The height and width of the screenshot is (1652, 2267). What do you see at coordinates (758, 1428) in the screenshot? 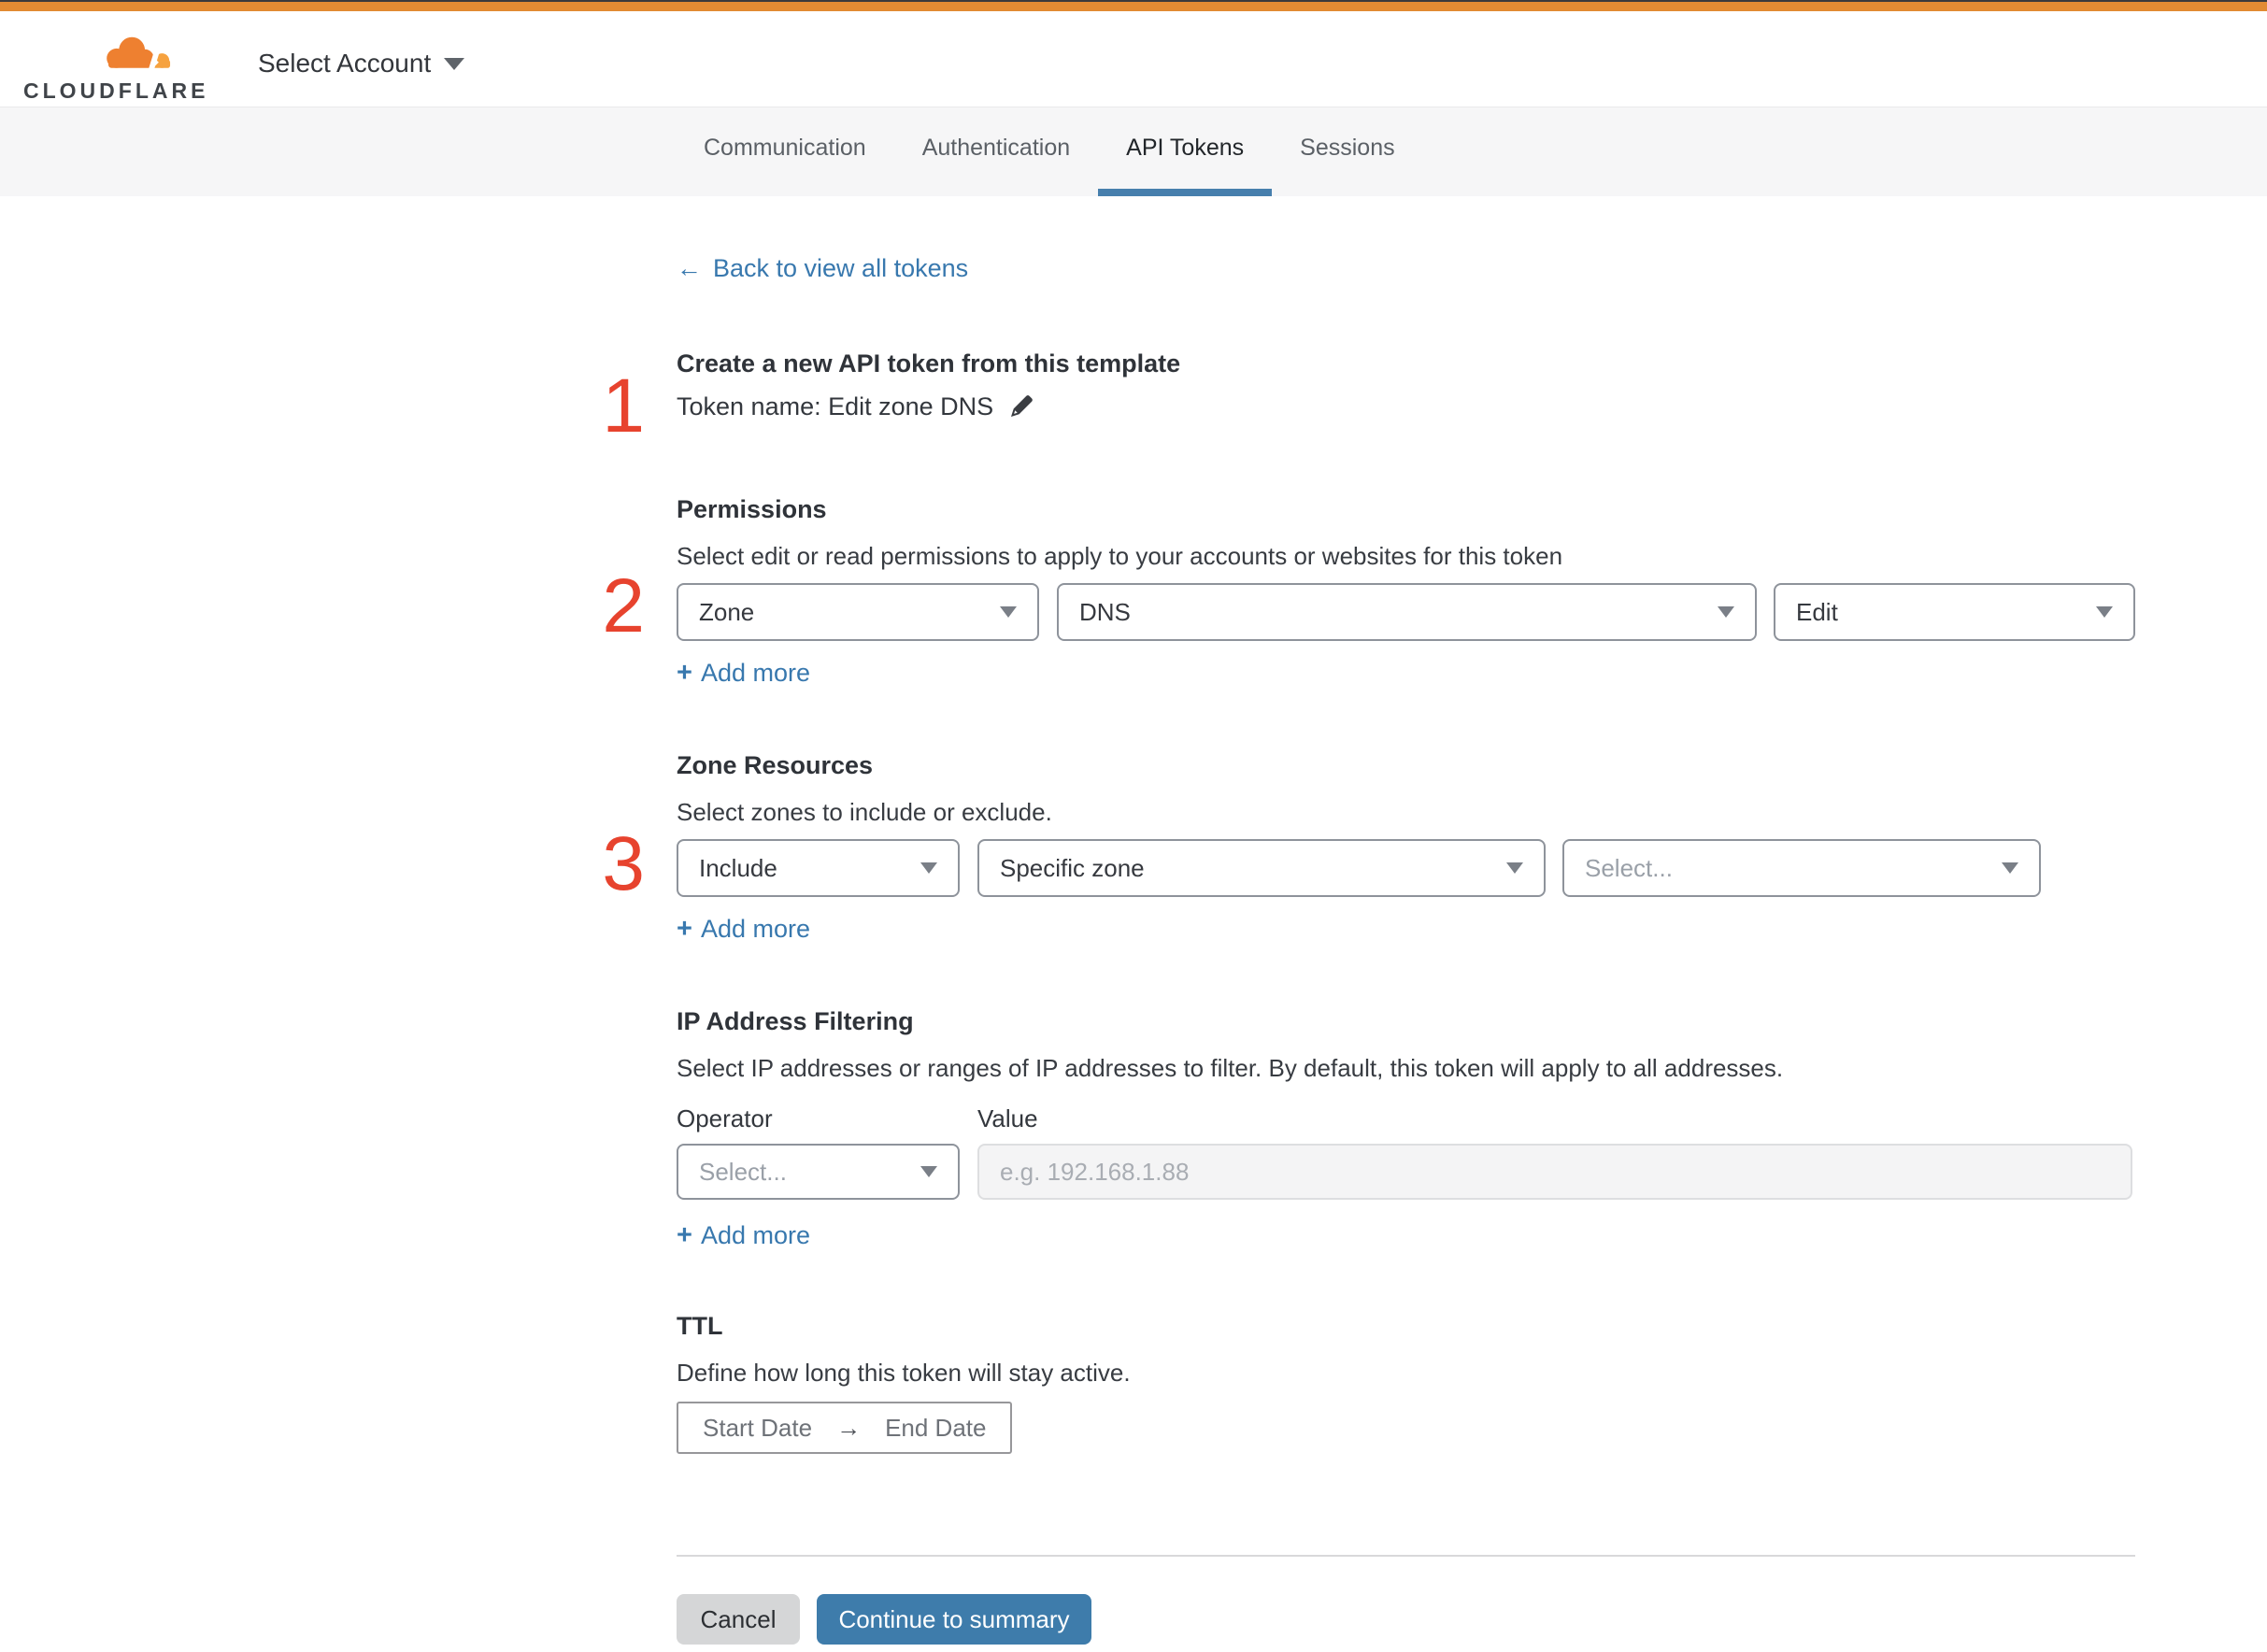
I see `start-date-label: Start Date` at bounding box center [758, 1428].